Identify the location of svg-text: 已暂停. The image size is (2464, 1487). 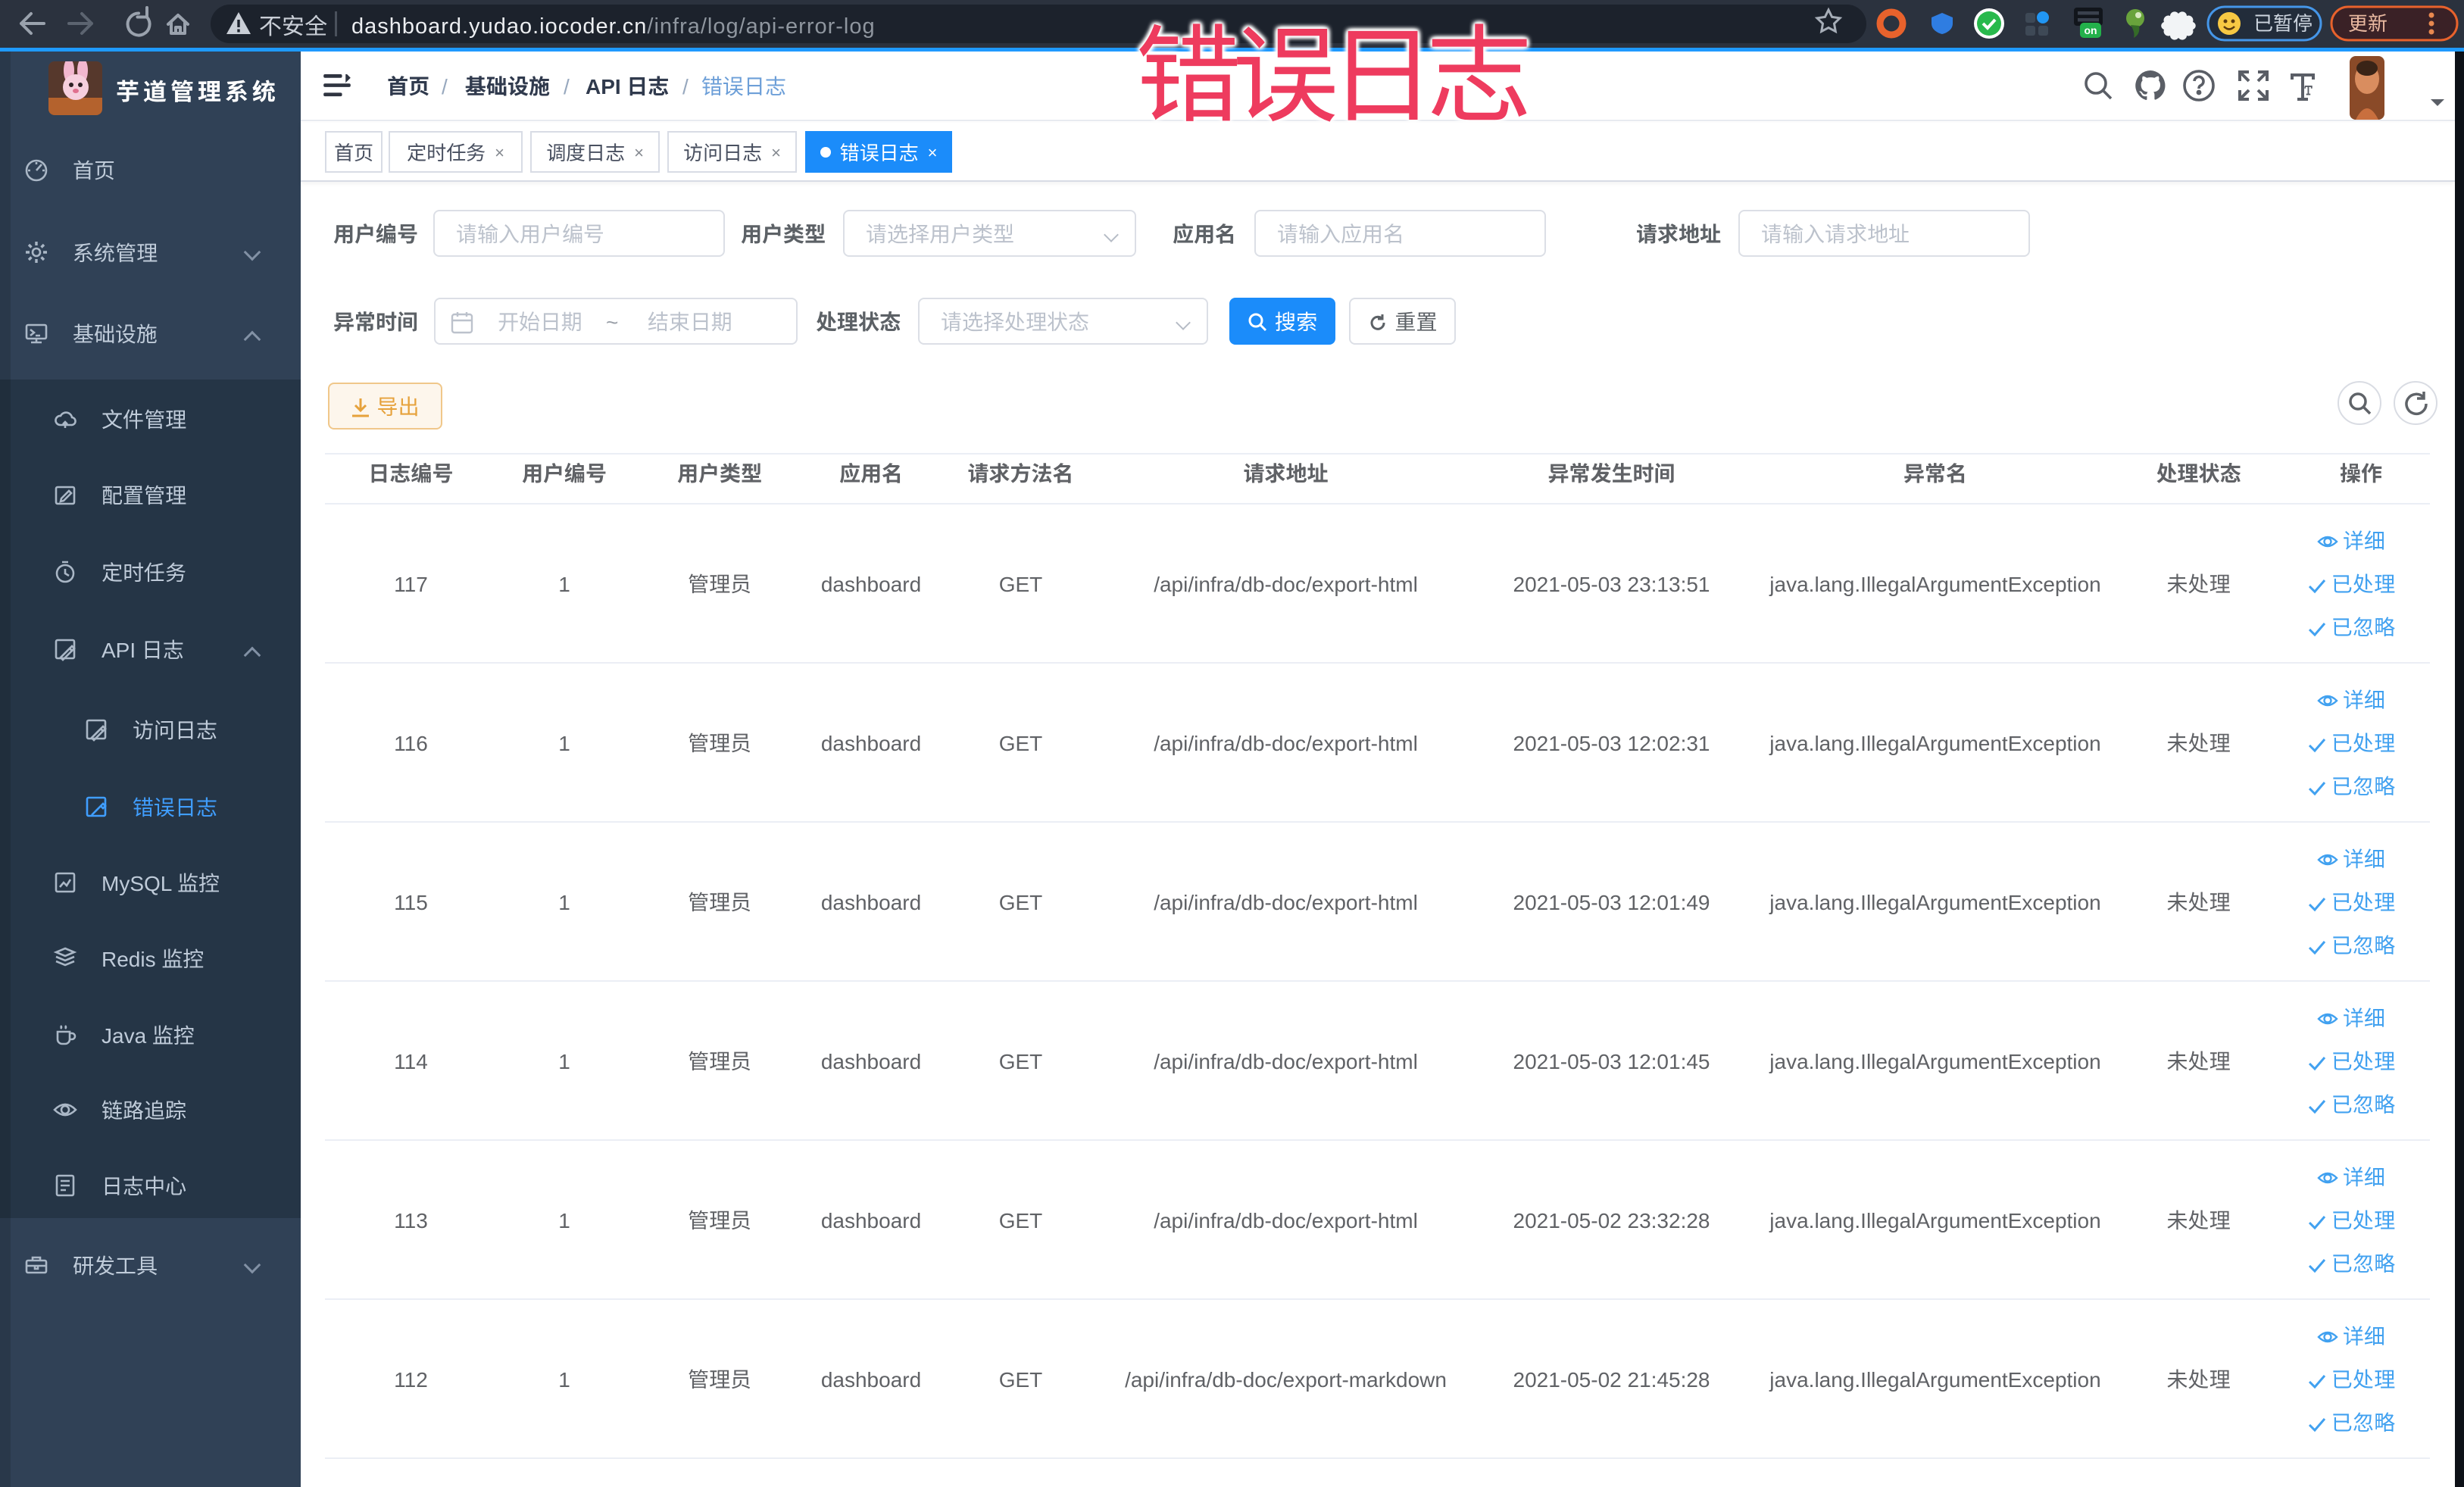
(2283, 22).